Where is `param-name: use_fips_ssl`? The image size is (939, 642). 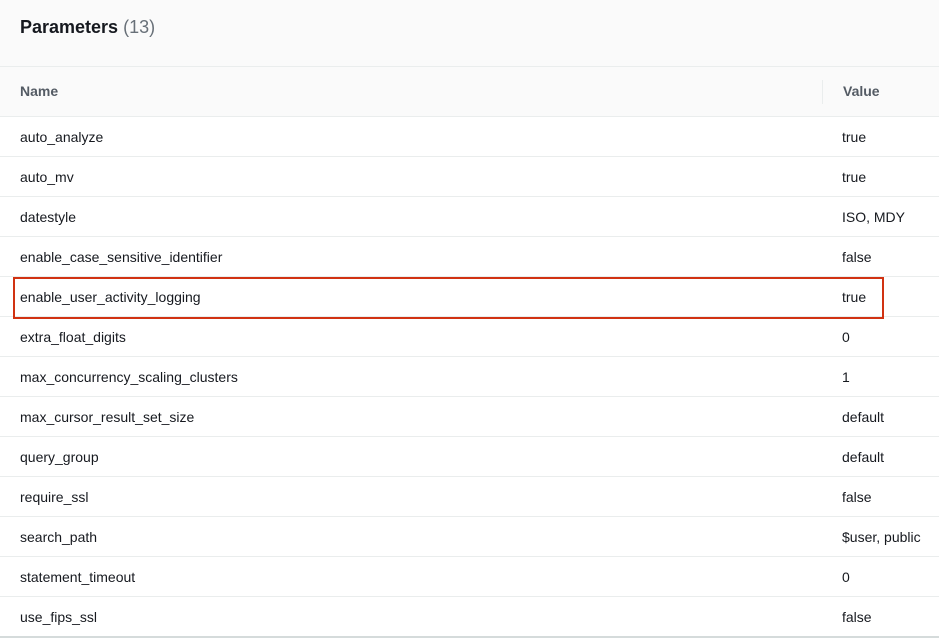
param-name: use_fips_ssl is located at coordinates (59, 617).